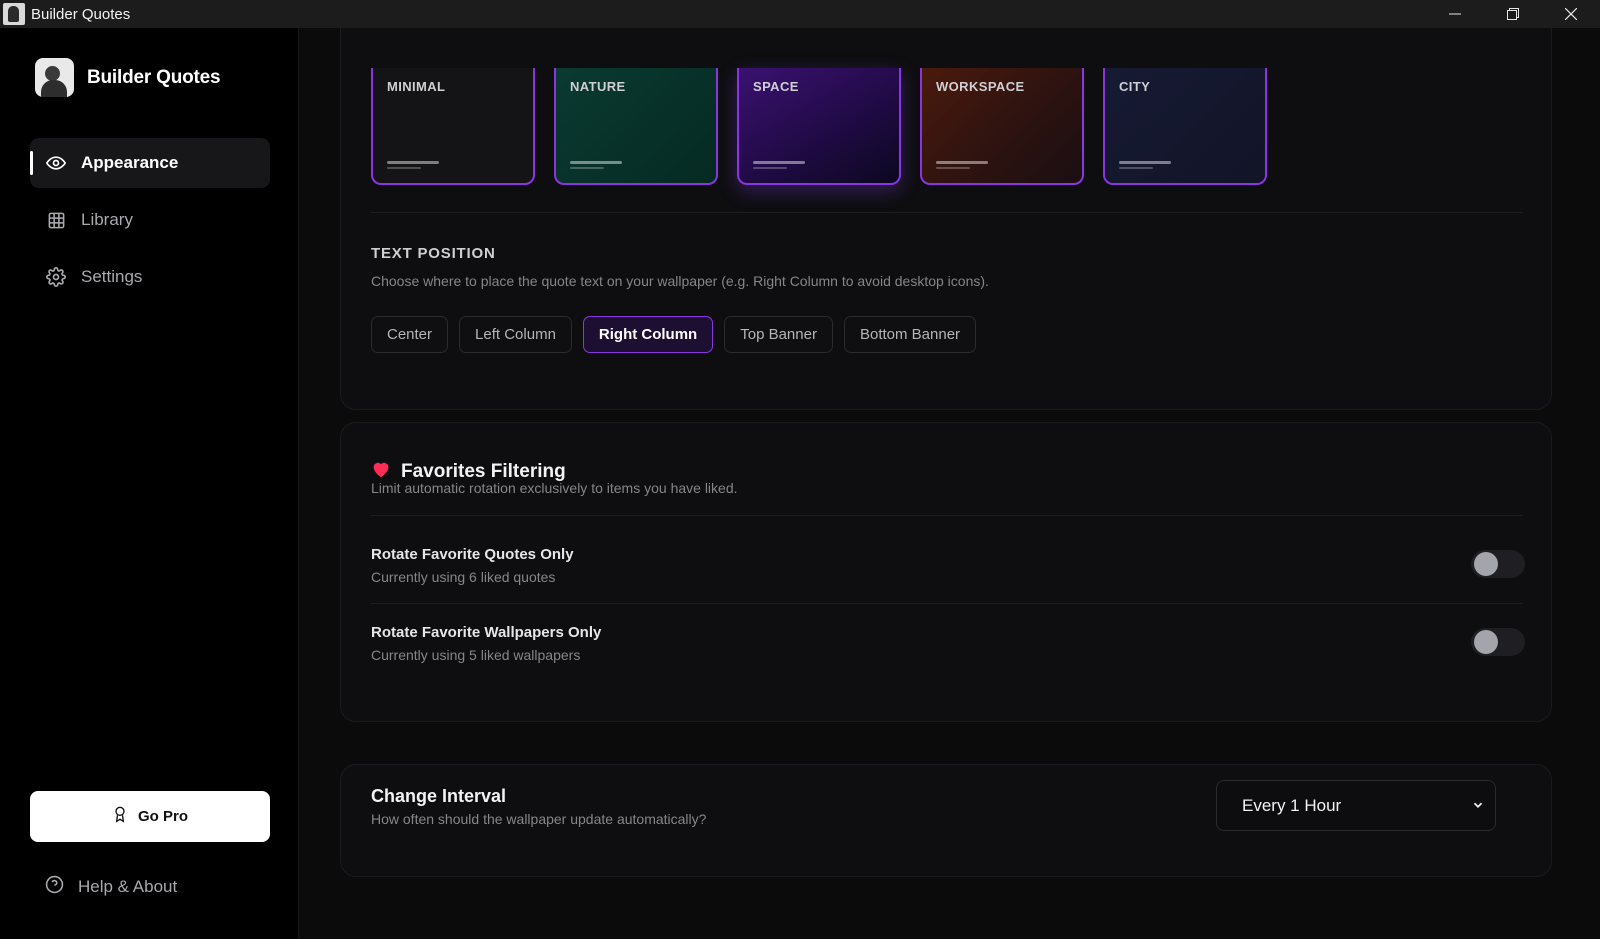 Image resolution: width=1600 pixels, height=939 pixels. I want to click on theme-label: WORKSPACE, so click(980, 86).